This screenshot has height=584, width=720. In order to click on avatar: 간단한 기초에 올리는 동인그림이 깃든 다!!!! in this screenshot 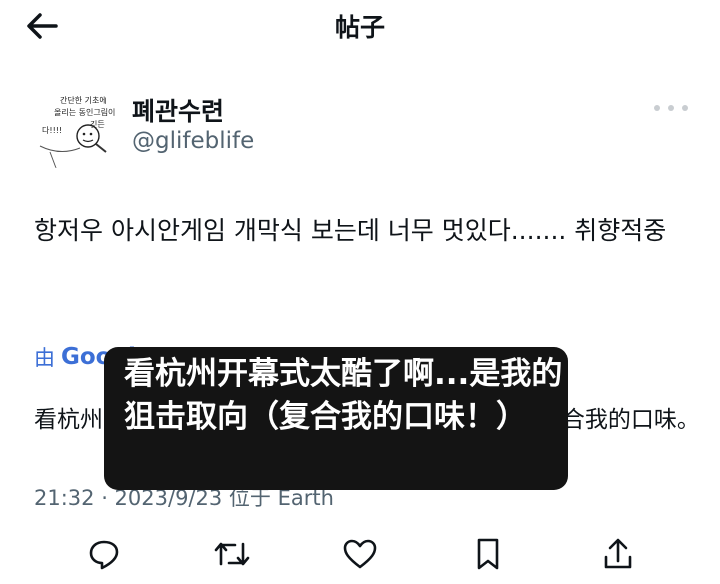, I will do `click(75, 129)`.